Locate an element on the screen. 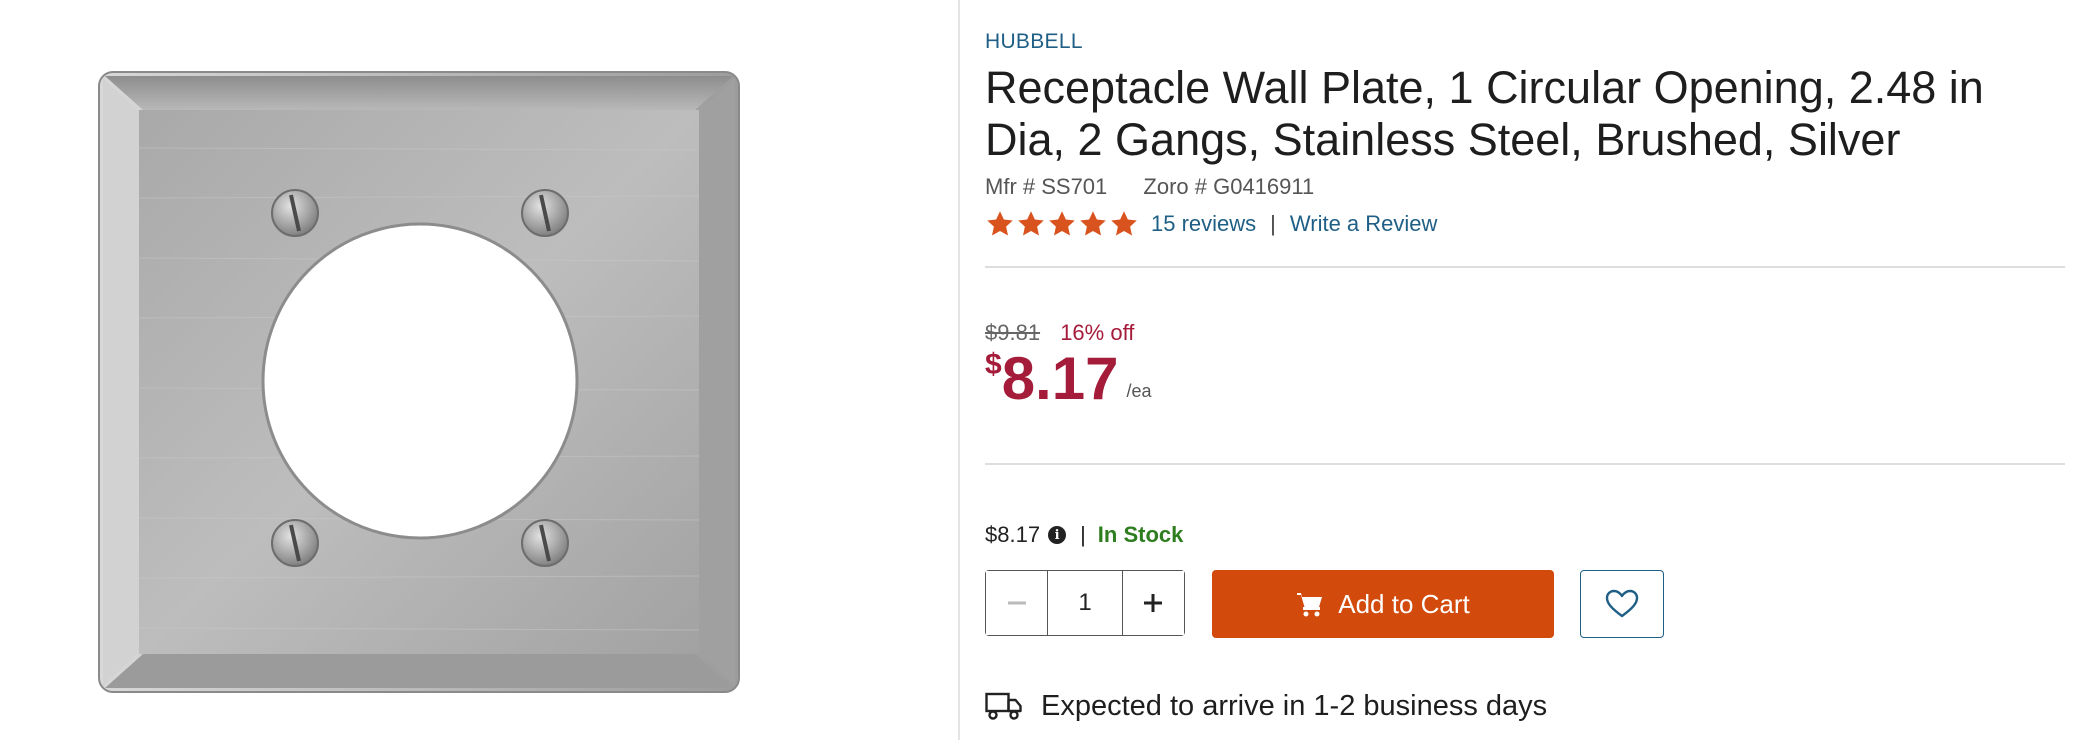 The width and height of the screenshot is (2100, 740). screw-bottom-left is located at coordinates (295, 543).